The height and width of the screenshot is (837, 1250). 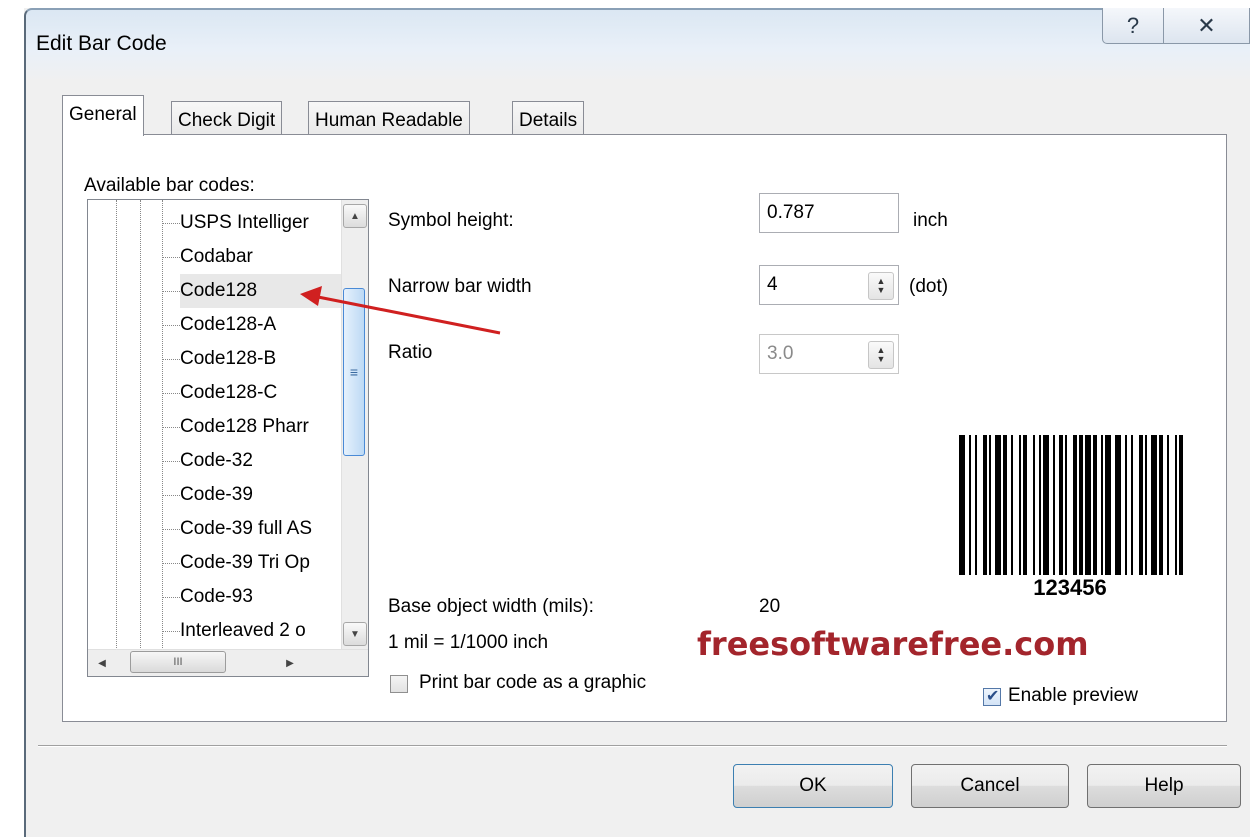 What do you see at coordinates (311, 296) in the screenshot?
I see `arrow-head-icon` at bounding box center [311, 296].